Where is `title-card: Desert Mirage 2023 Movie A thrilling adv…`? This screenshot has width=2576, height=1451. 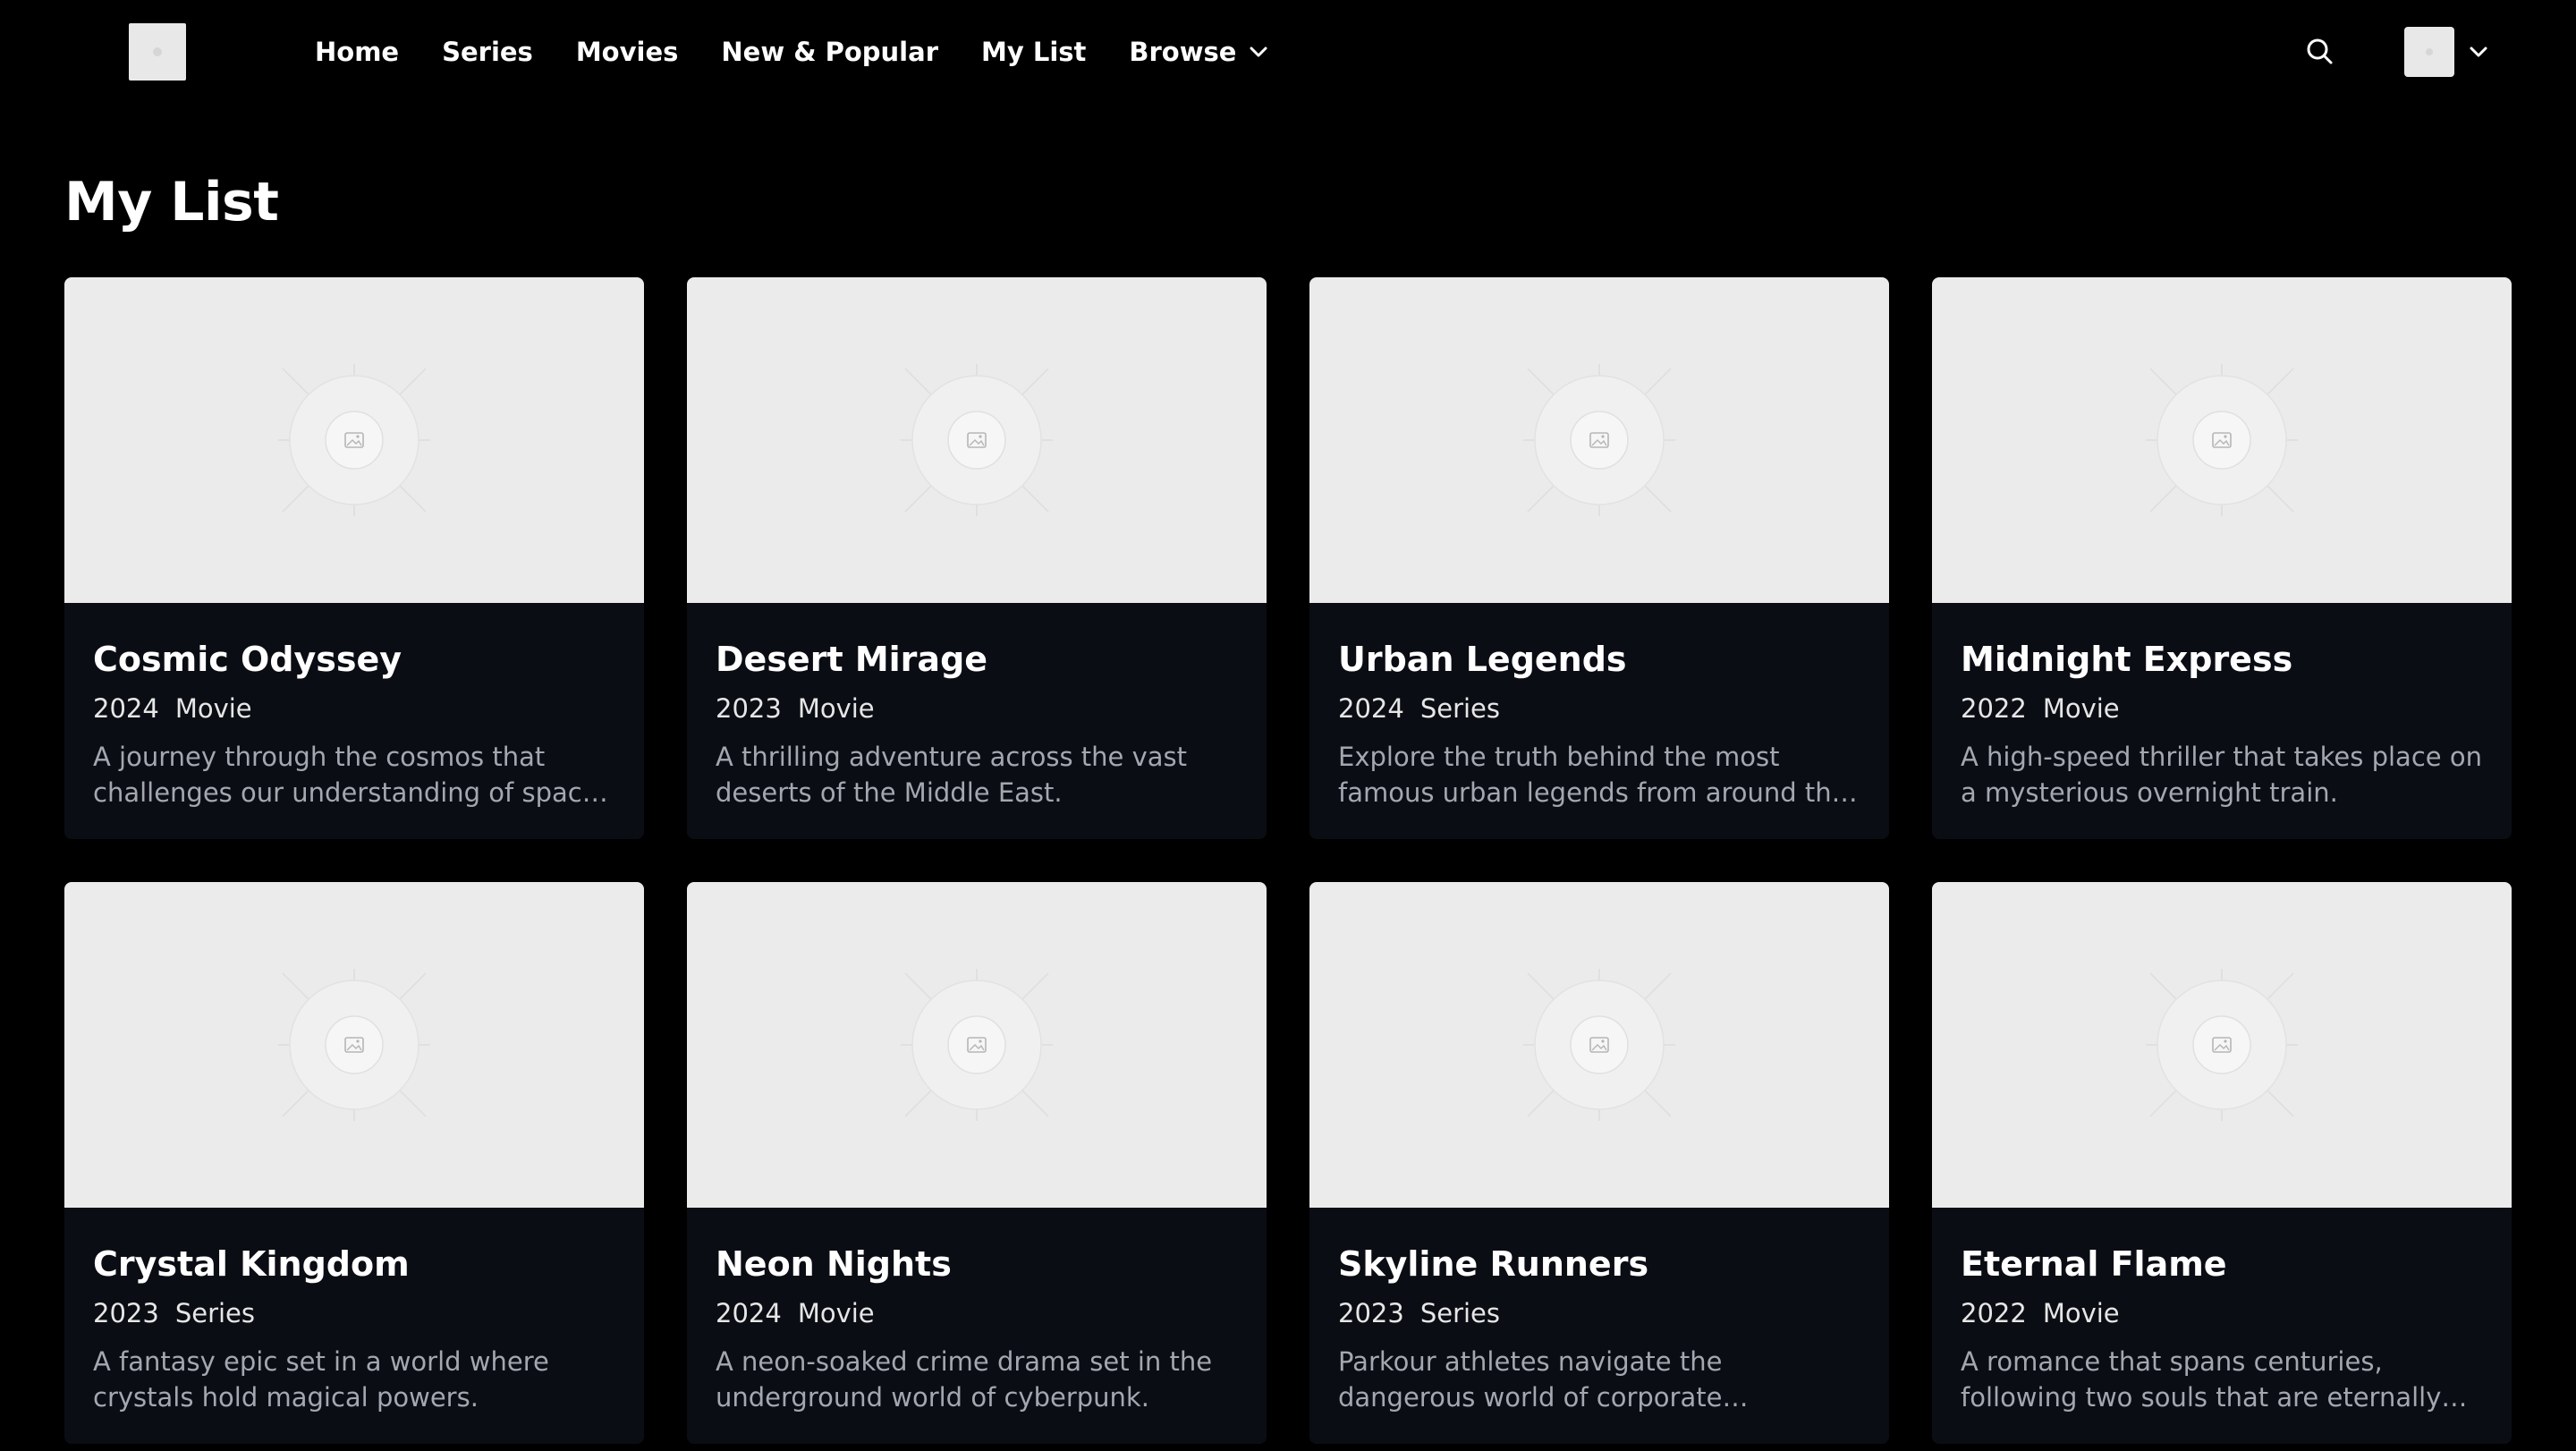 title-card: Desert Mirage 2023 Movie A thrilling adv… is located at coordinates (977, 558).